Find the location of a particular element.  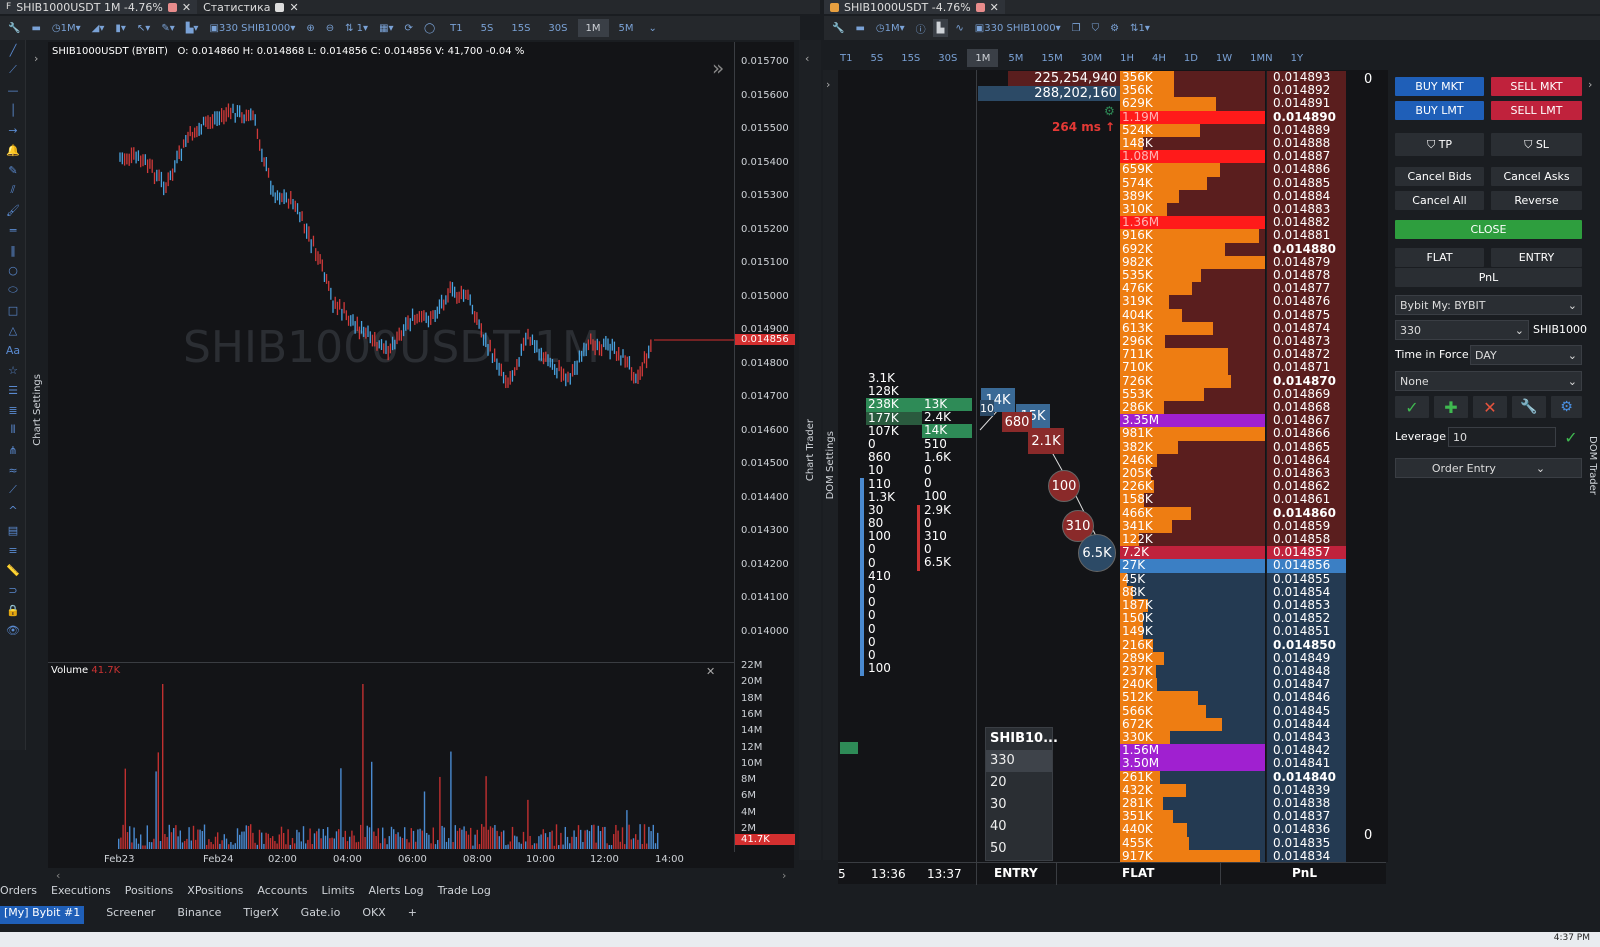

ladder-price-cell: 0.014844 is located at coordinates (1306, 724).